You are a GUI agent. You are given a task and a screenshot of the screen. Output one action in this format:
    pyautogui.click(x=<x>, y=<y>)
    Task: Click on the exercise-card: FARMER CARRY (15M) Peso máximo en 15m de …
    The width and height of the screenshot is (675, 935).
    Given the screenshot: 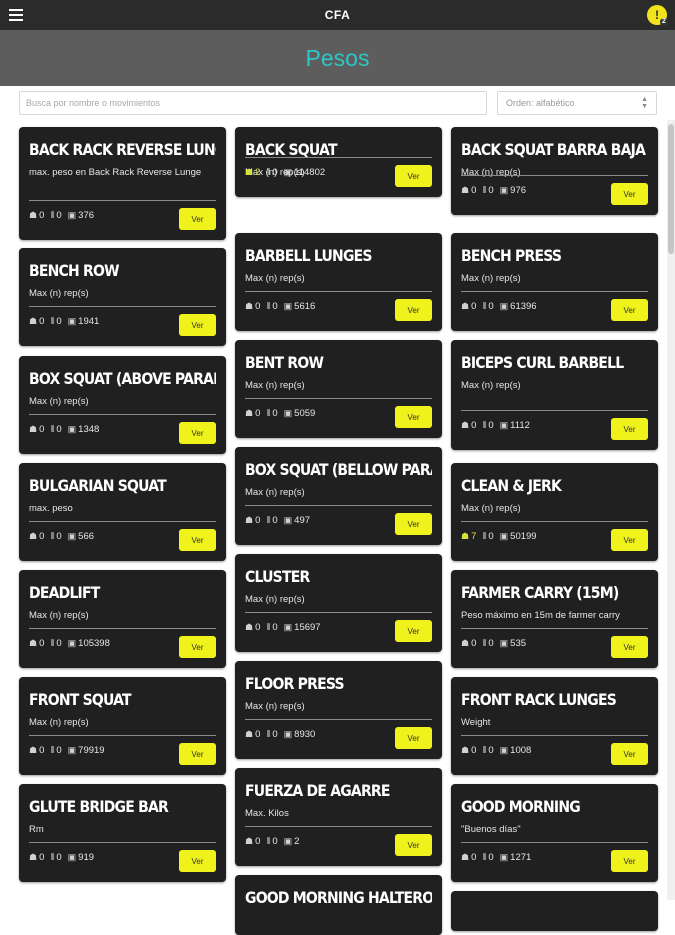 What is the action you would take?
    pyautogui.click(x=554, y=619)
    